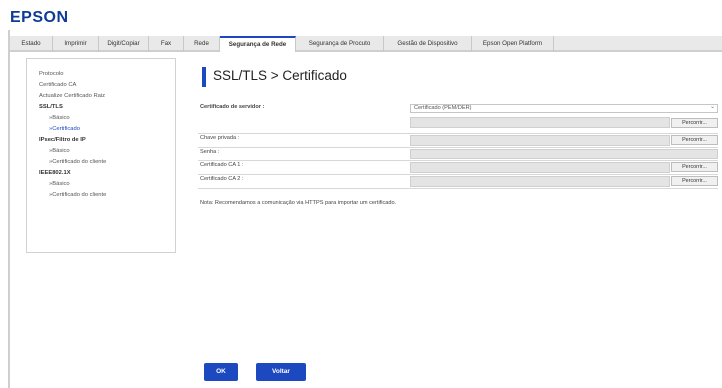 The width and height of the screenshot is (722, 388). What do you see at coordinates (540, 140) in the screenshot?
I see `private-key-file-field` at bounding box center [540, 140].